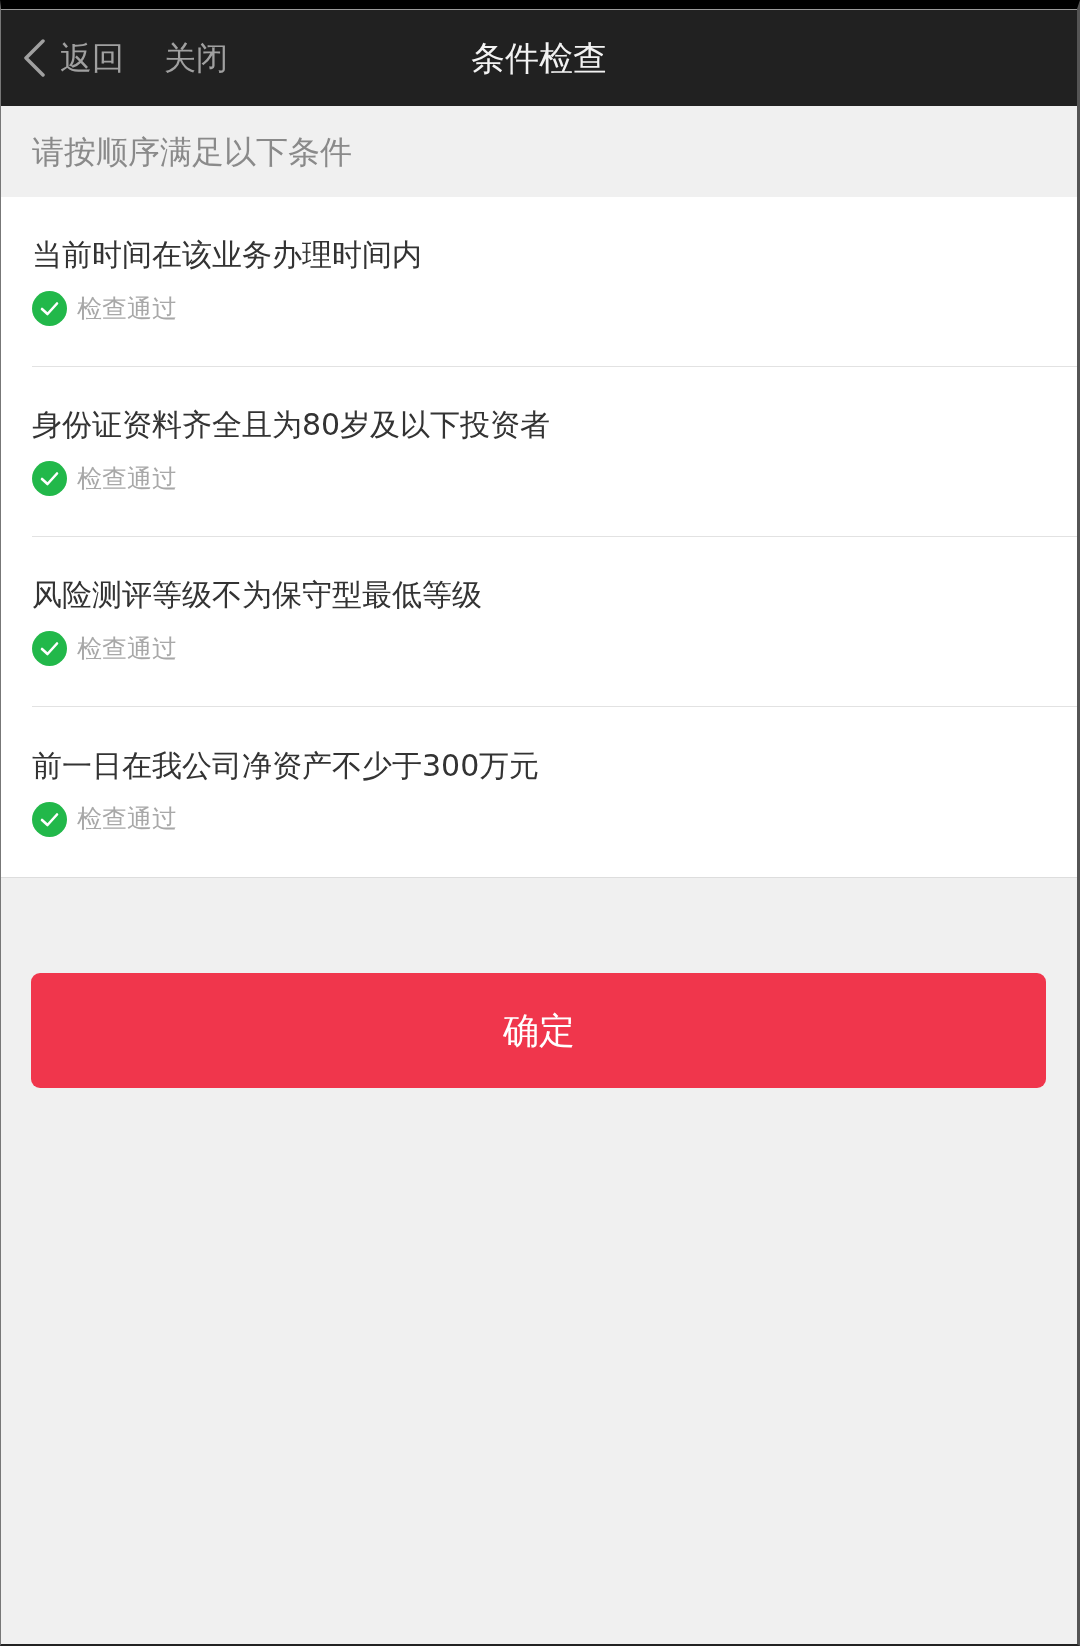 The width and height of the screenshot is (1080, 1646). What do you see at coordinates (227, 255) in the screenshot?
I see `condition-text: 当前时间在该业务办理时间内` at bounding box center [227, 255].